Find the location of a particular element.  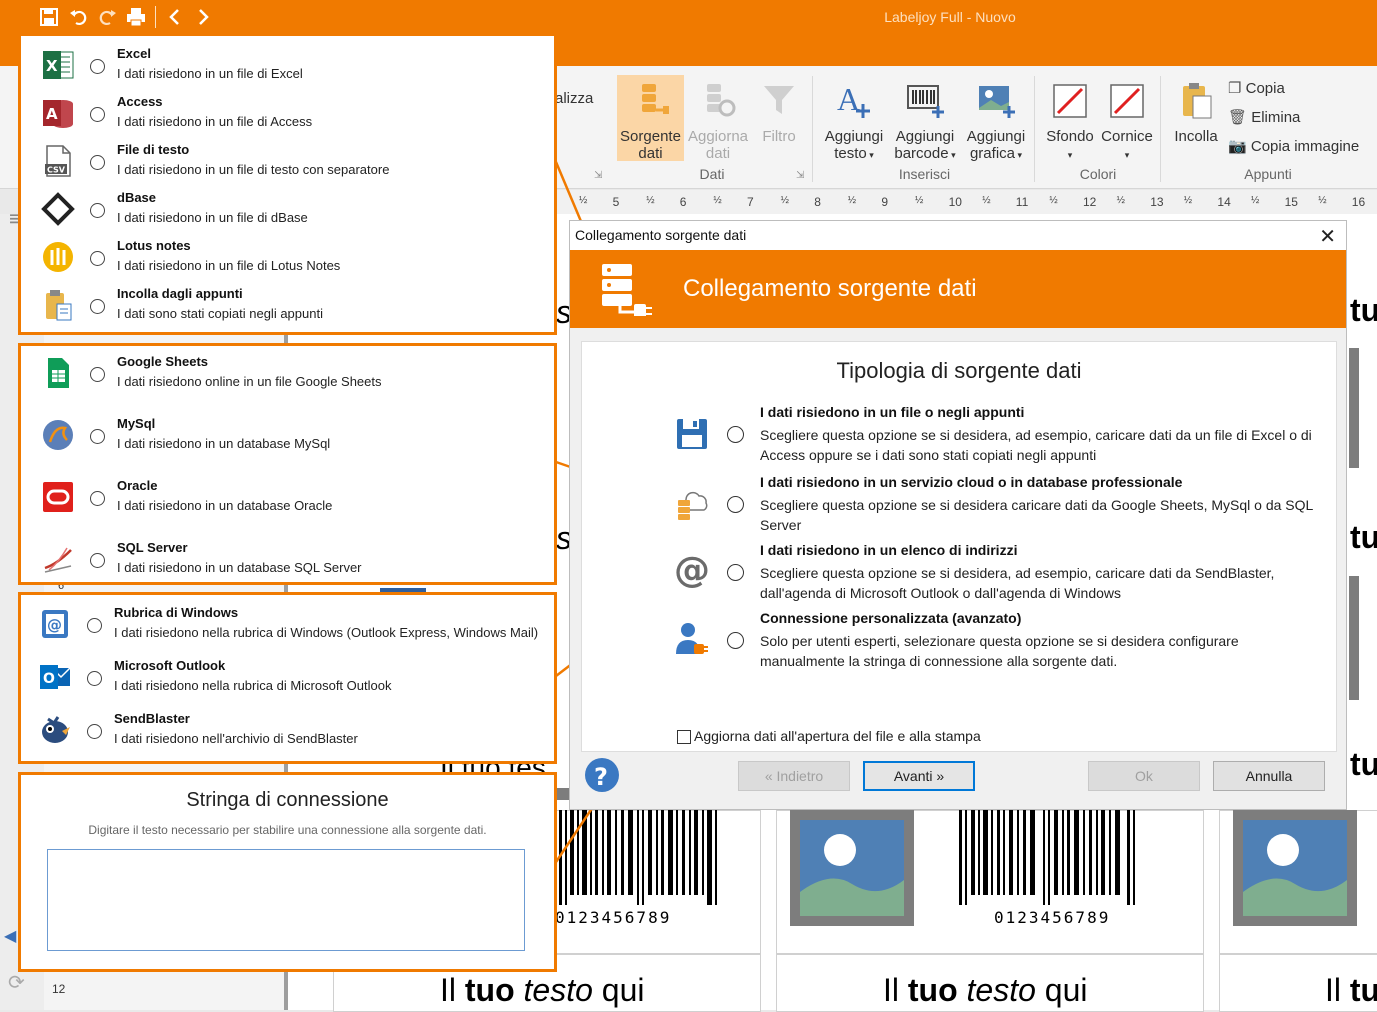

back-button: « Indietro is located at coordinates (794, 776).